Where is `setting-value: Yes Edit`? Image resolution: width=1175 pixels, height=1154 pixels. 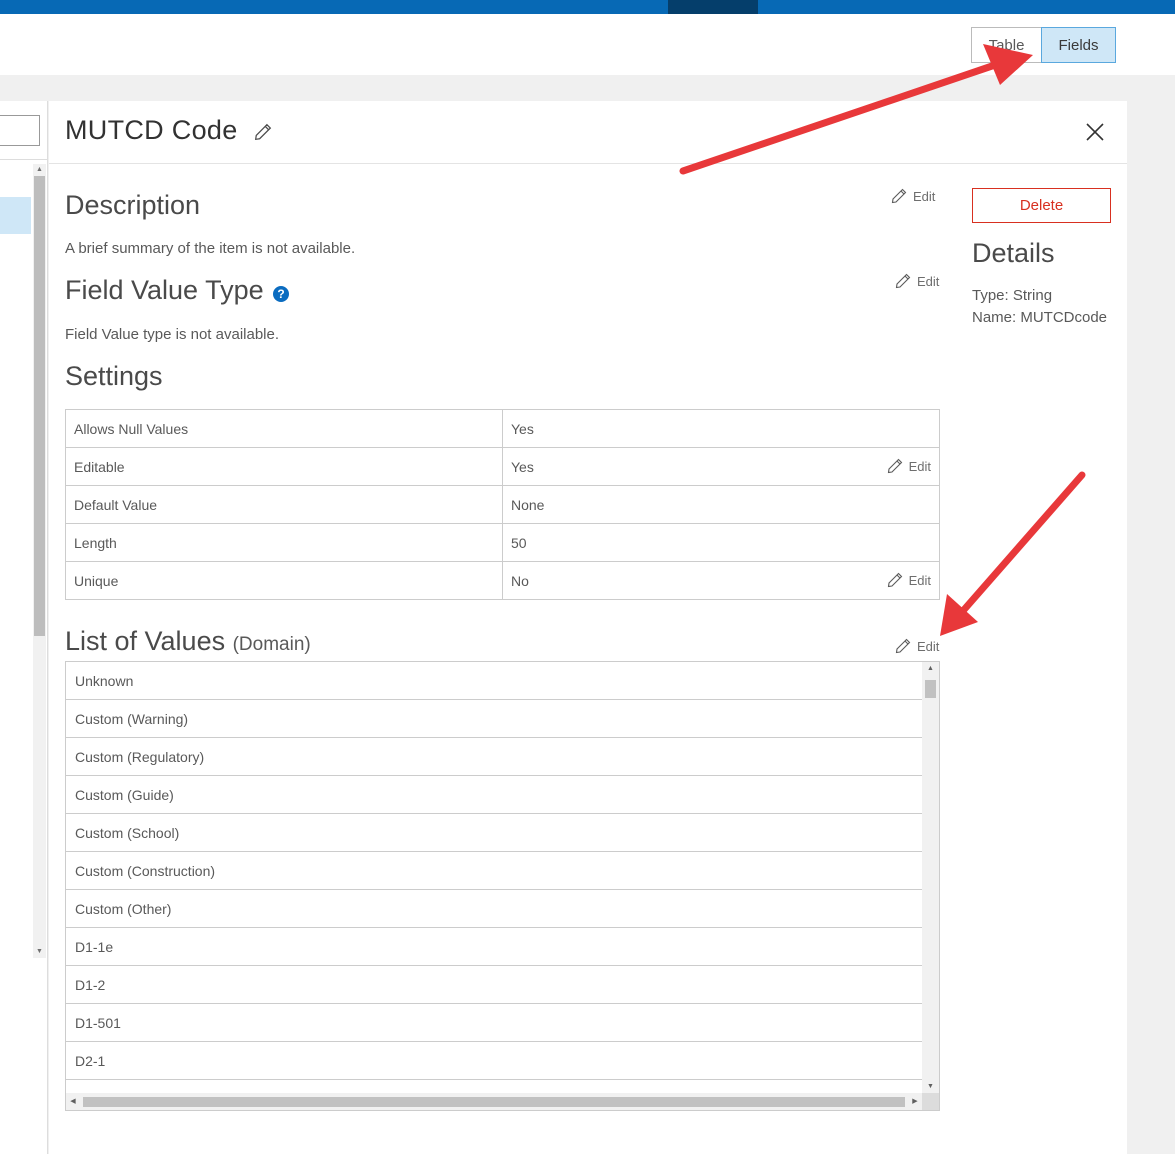
setting-value: Yes Edit is located at coordinates (721, 466).